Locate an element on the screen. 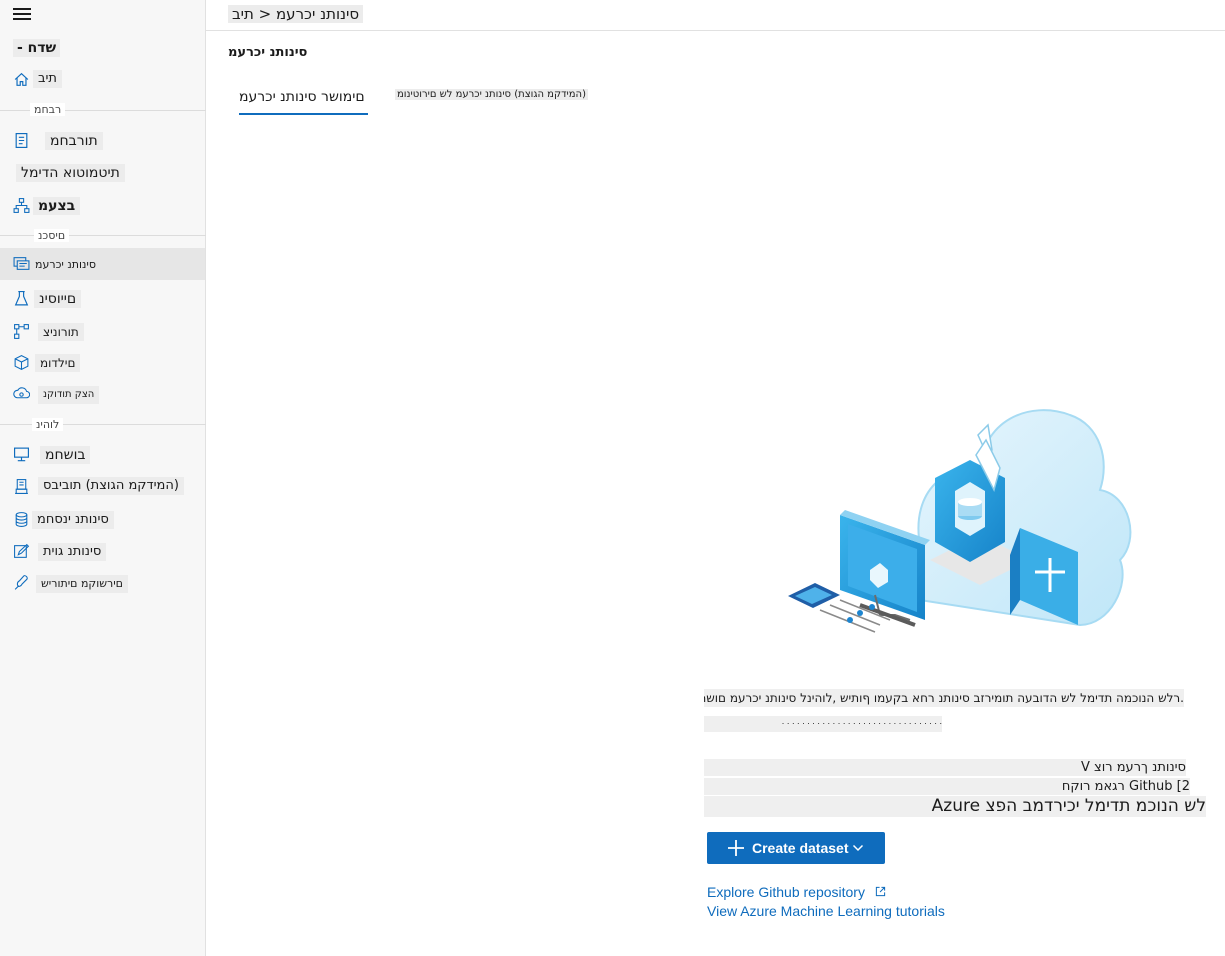 Image resolution: width=1225 pixels, height=956 pixels. sidebar-item-data-labeling: סינותנ גוית is located at coordinates (102, 551).